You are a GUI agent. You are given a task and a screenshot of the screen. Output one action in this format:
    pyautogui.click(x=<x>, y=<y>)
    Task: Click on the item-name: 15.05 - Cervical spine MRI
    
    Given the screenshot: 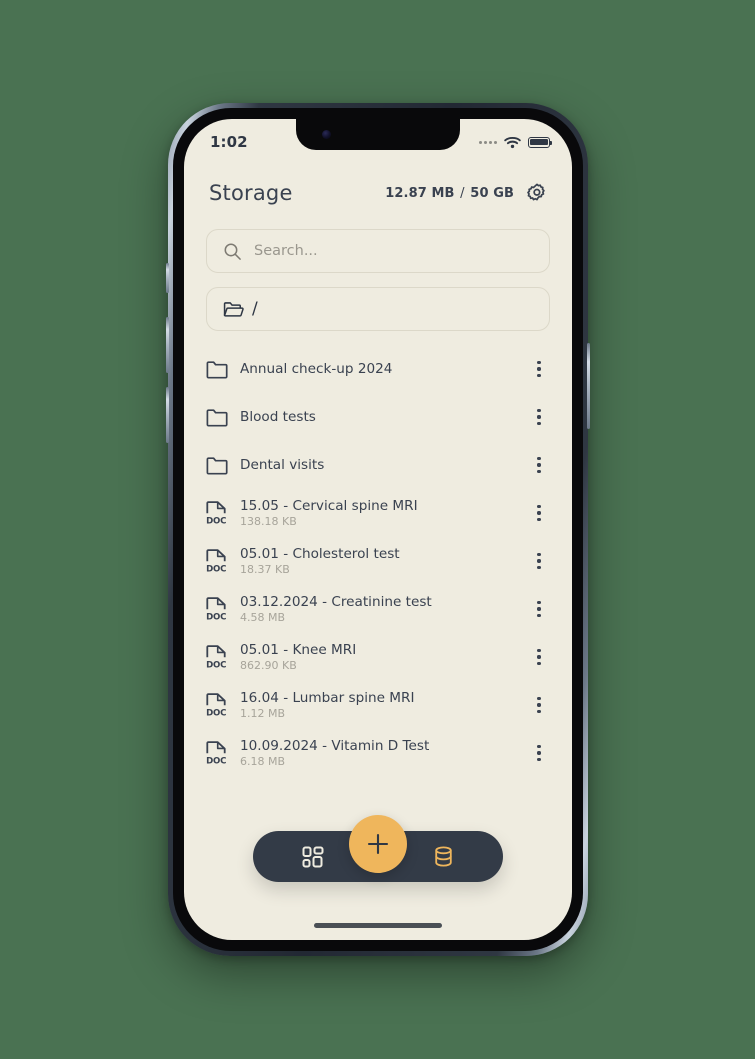 What is the action you would take?
    pyautogui.click(x=329, y=506)
    